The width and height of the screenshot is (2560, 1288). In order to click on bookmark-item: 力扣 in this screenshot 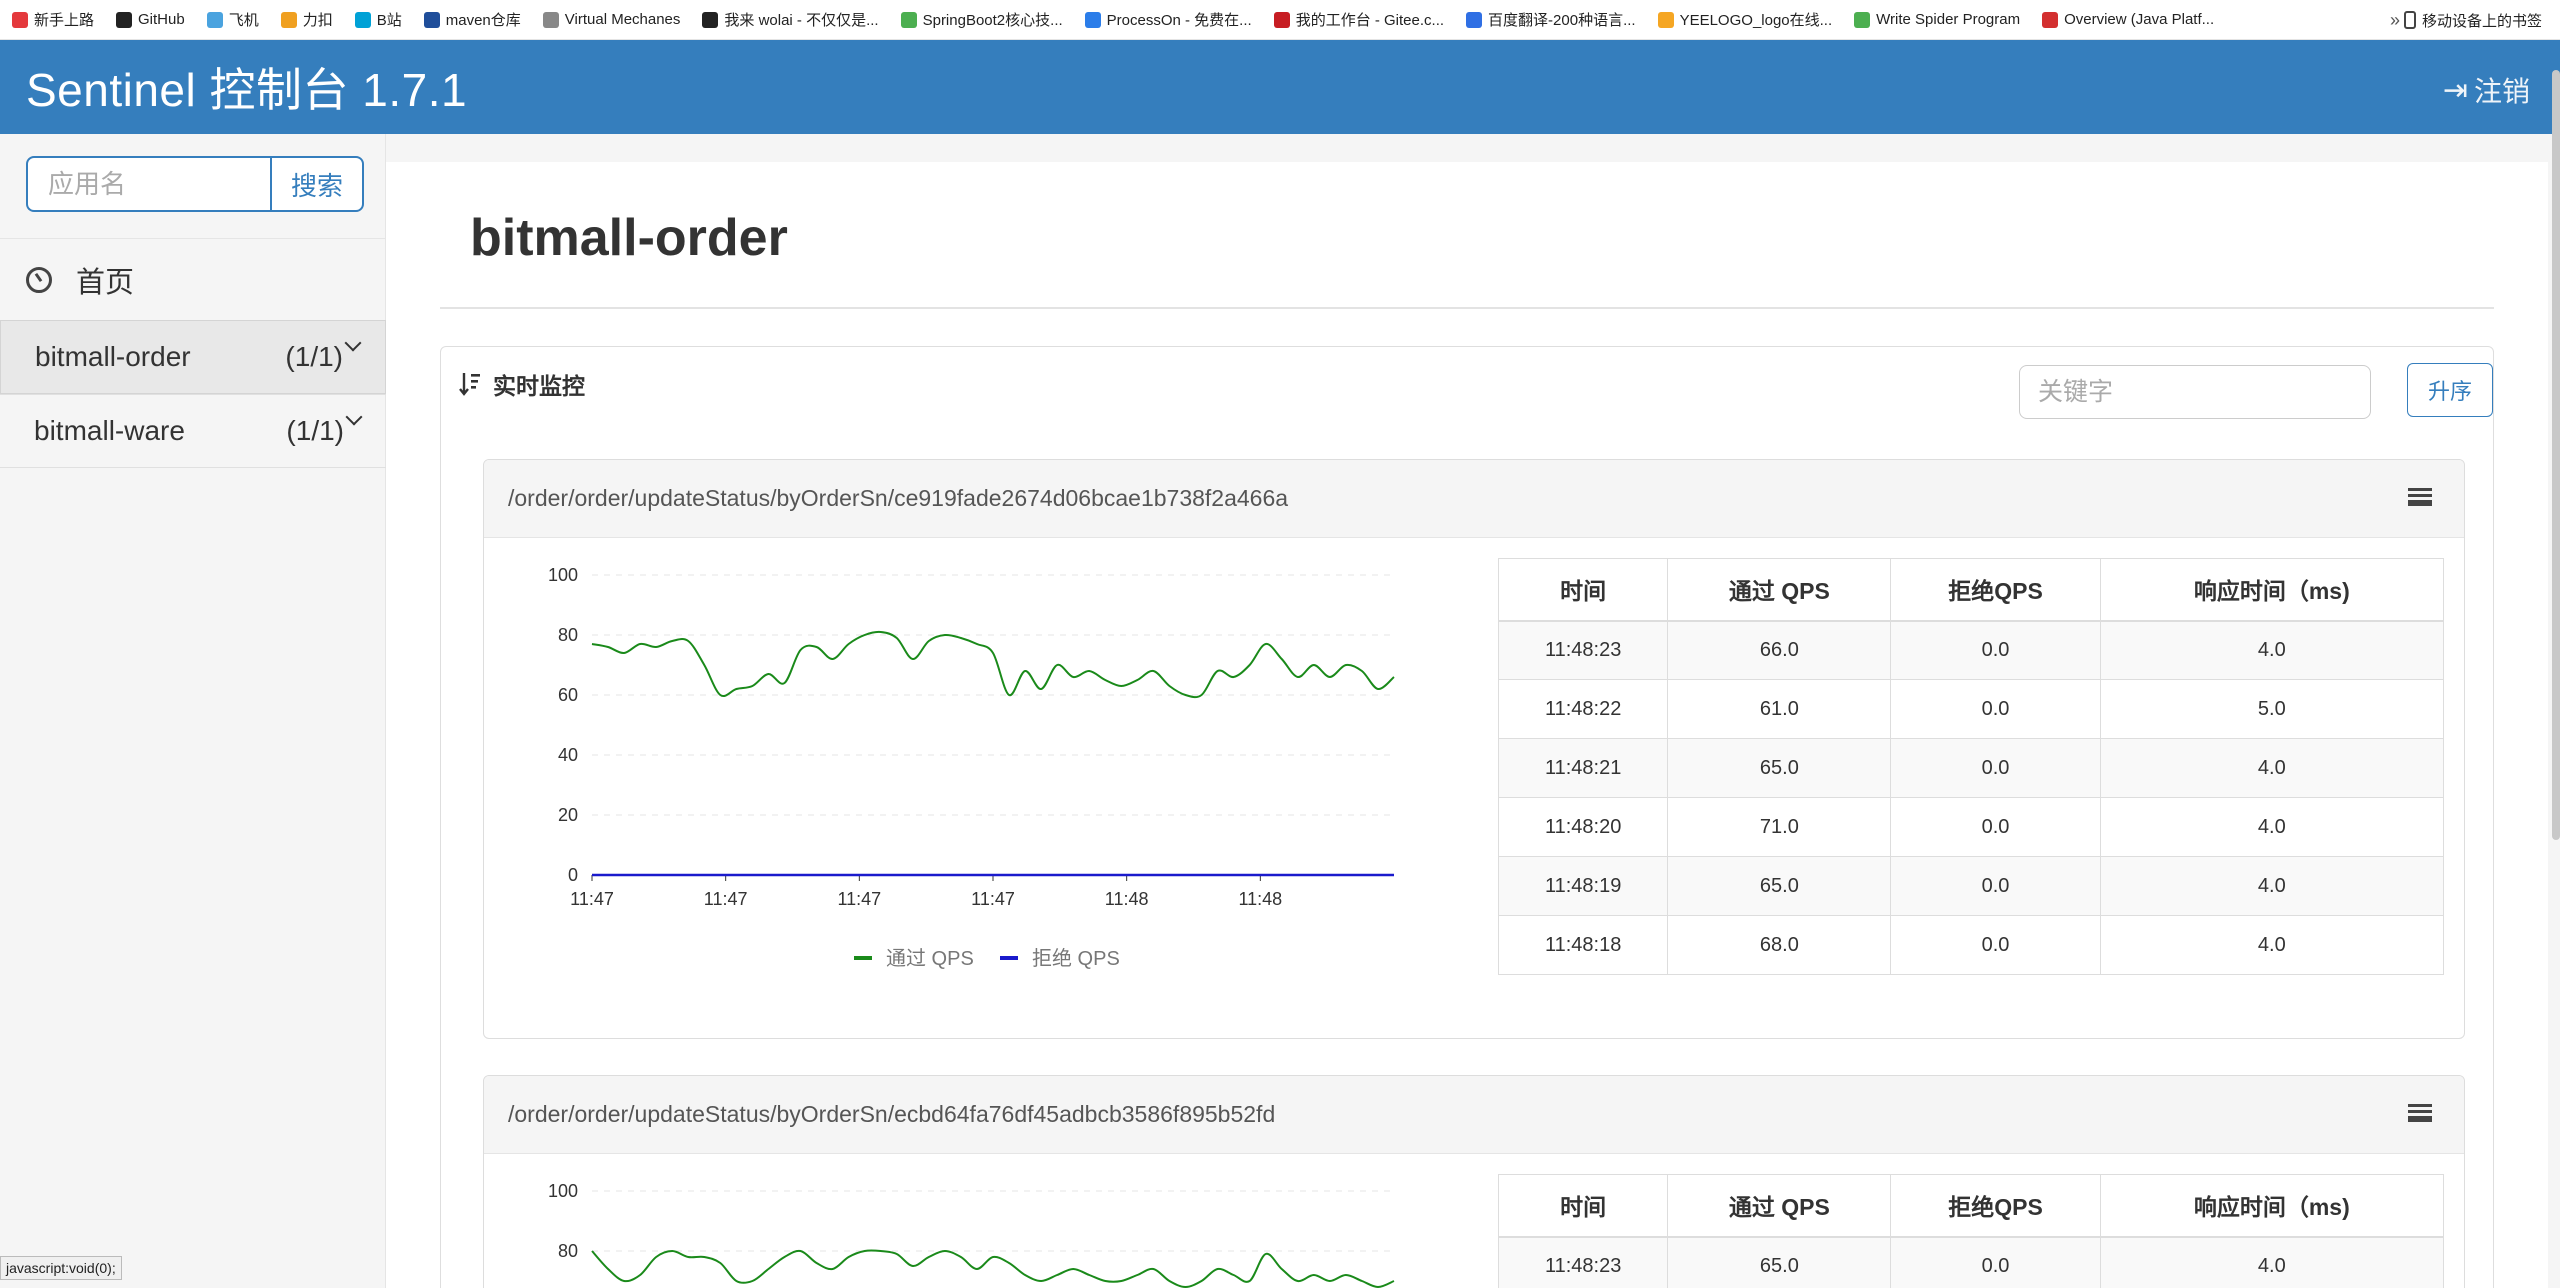, I will do `click(306, 19)`.